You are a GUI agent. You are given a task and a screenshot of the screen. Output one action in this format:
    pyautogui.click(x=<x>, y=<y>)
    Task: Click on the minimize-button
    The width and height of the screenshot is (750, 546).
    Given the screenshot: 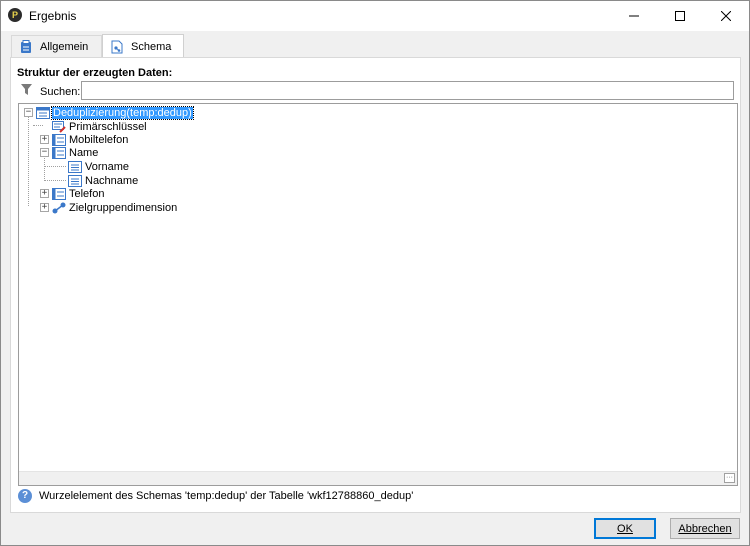 What is the action you would take?
    pyautogui.click(x=634, y=16)
    